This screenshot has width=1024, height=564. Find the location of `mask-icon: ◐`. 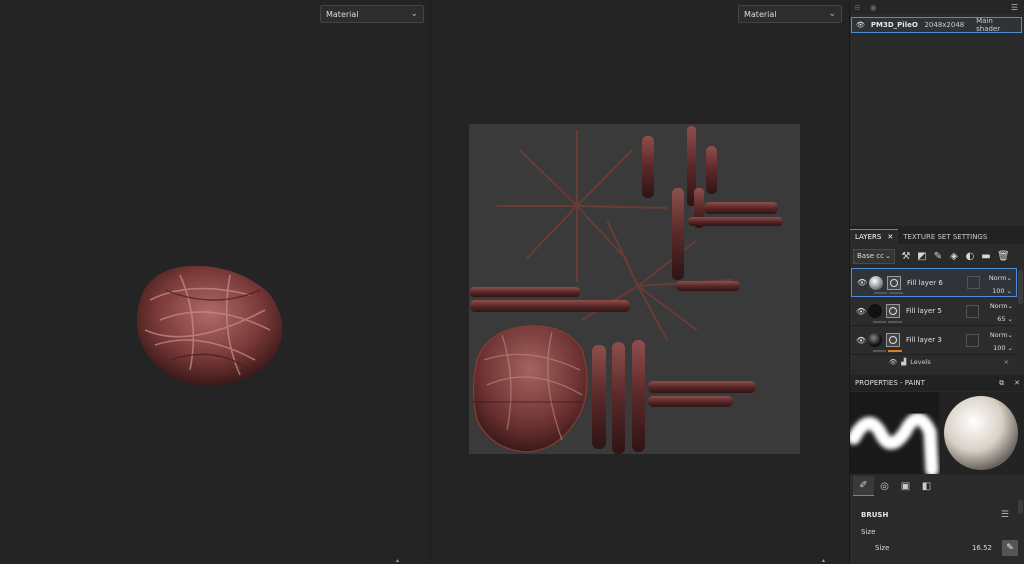

mask-icon: ◐ is located at coordinates (970, 256).